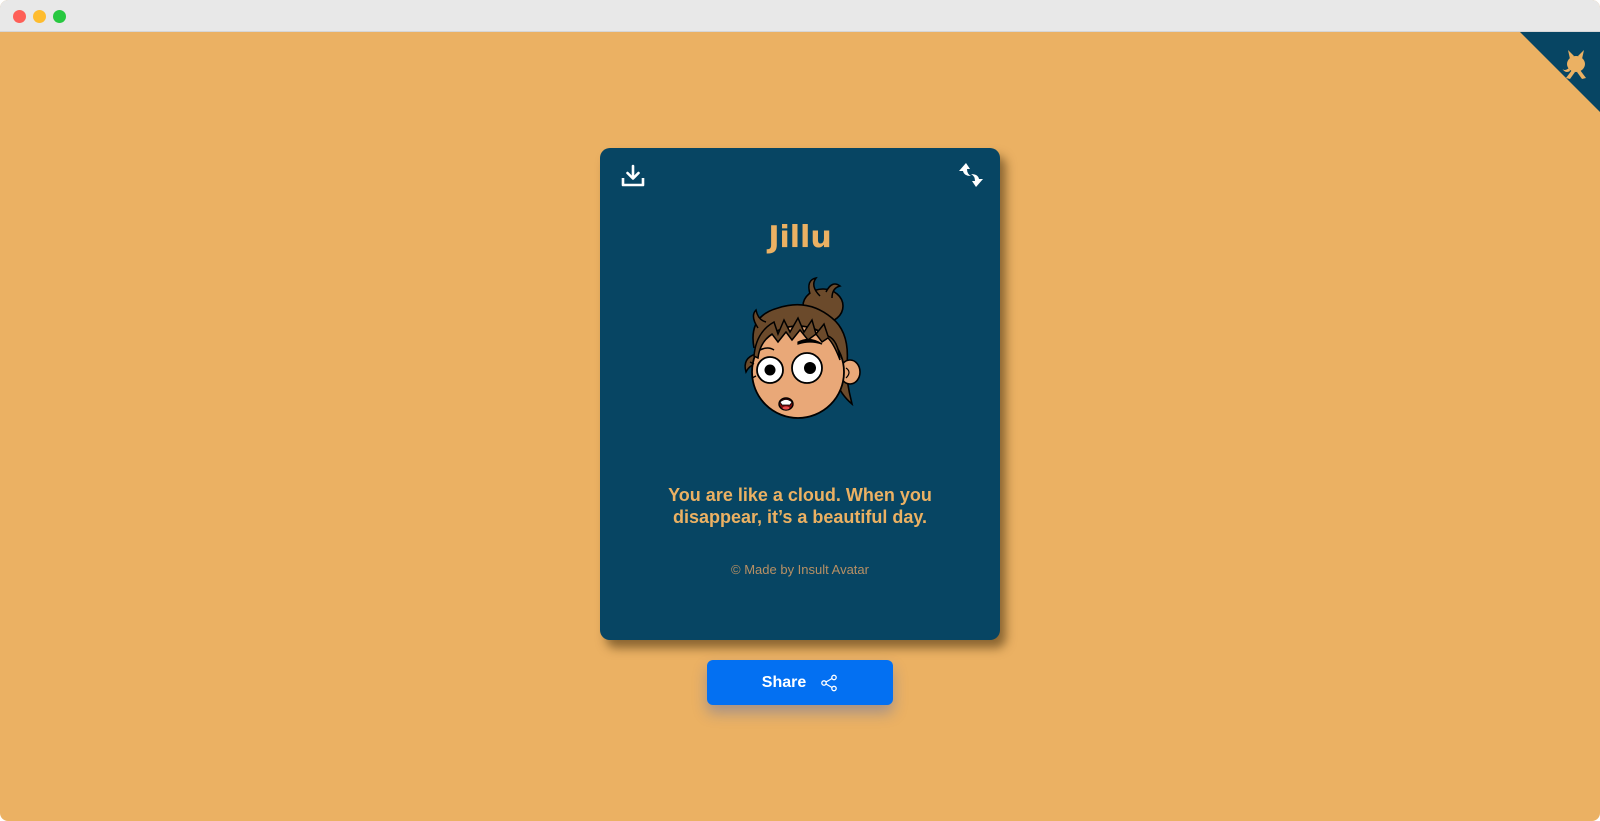 The image size is (1600, 821). I want to click on github-corner-link, so click(1560, 72).